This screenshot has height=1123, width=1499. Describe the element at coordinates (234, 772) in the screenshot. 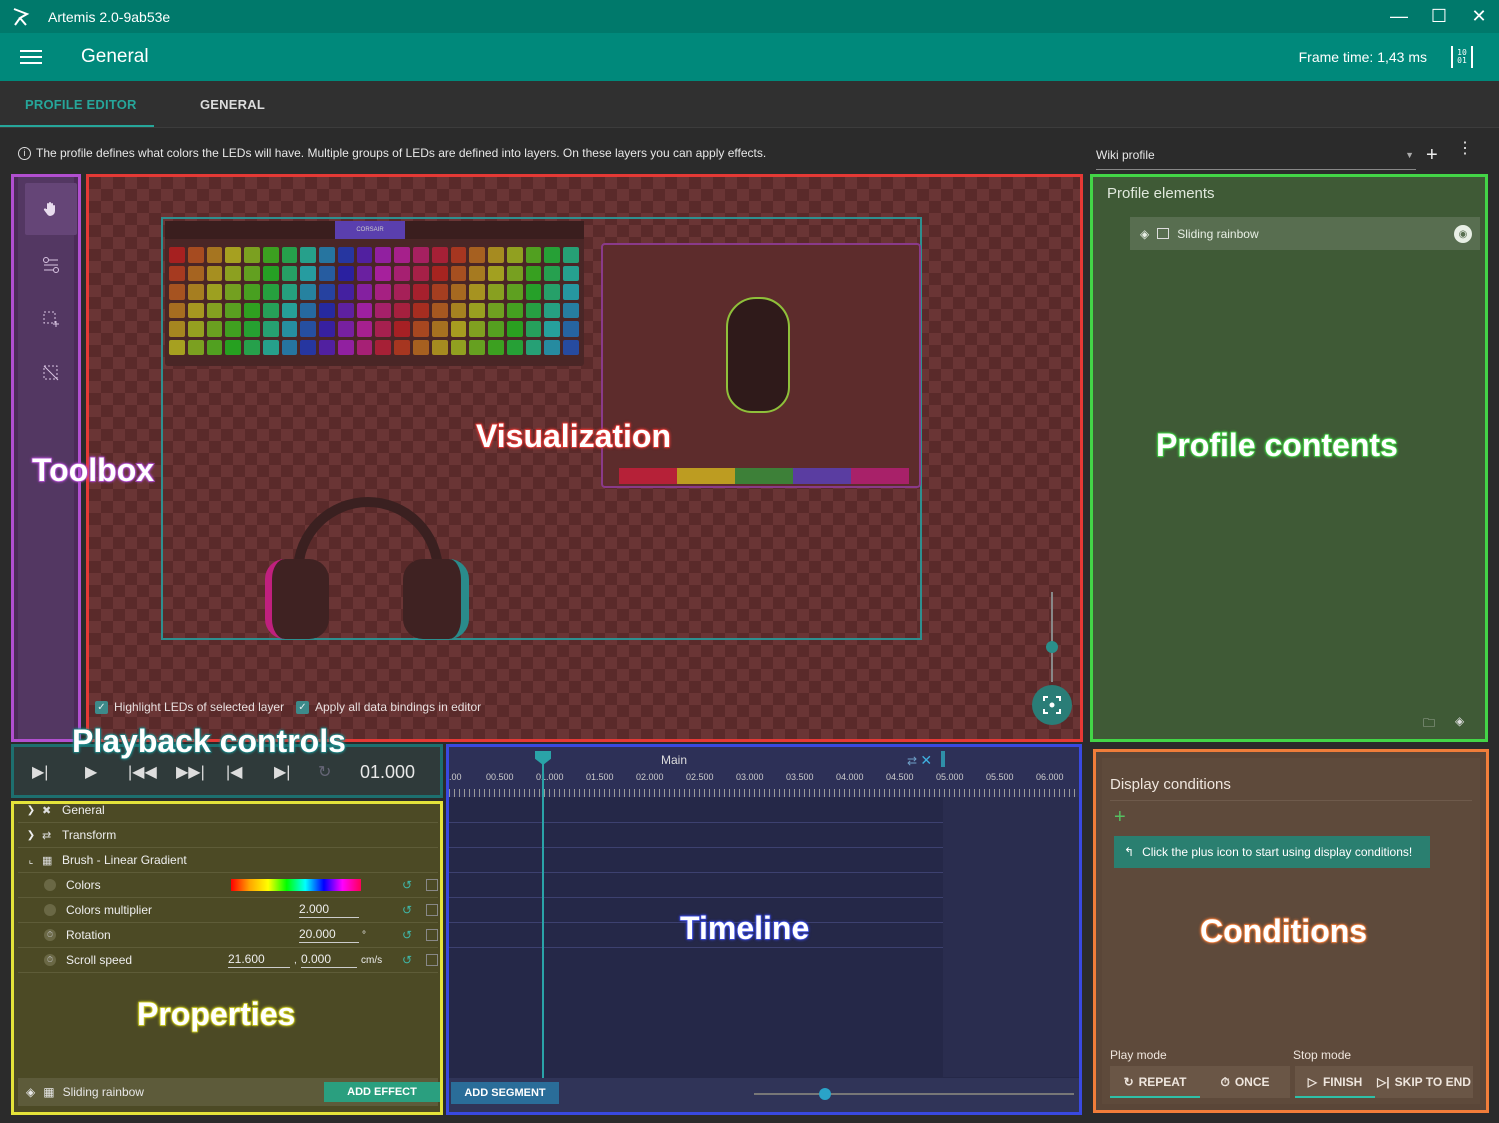

I see `previous-frame-icon: |◀` at that location.